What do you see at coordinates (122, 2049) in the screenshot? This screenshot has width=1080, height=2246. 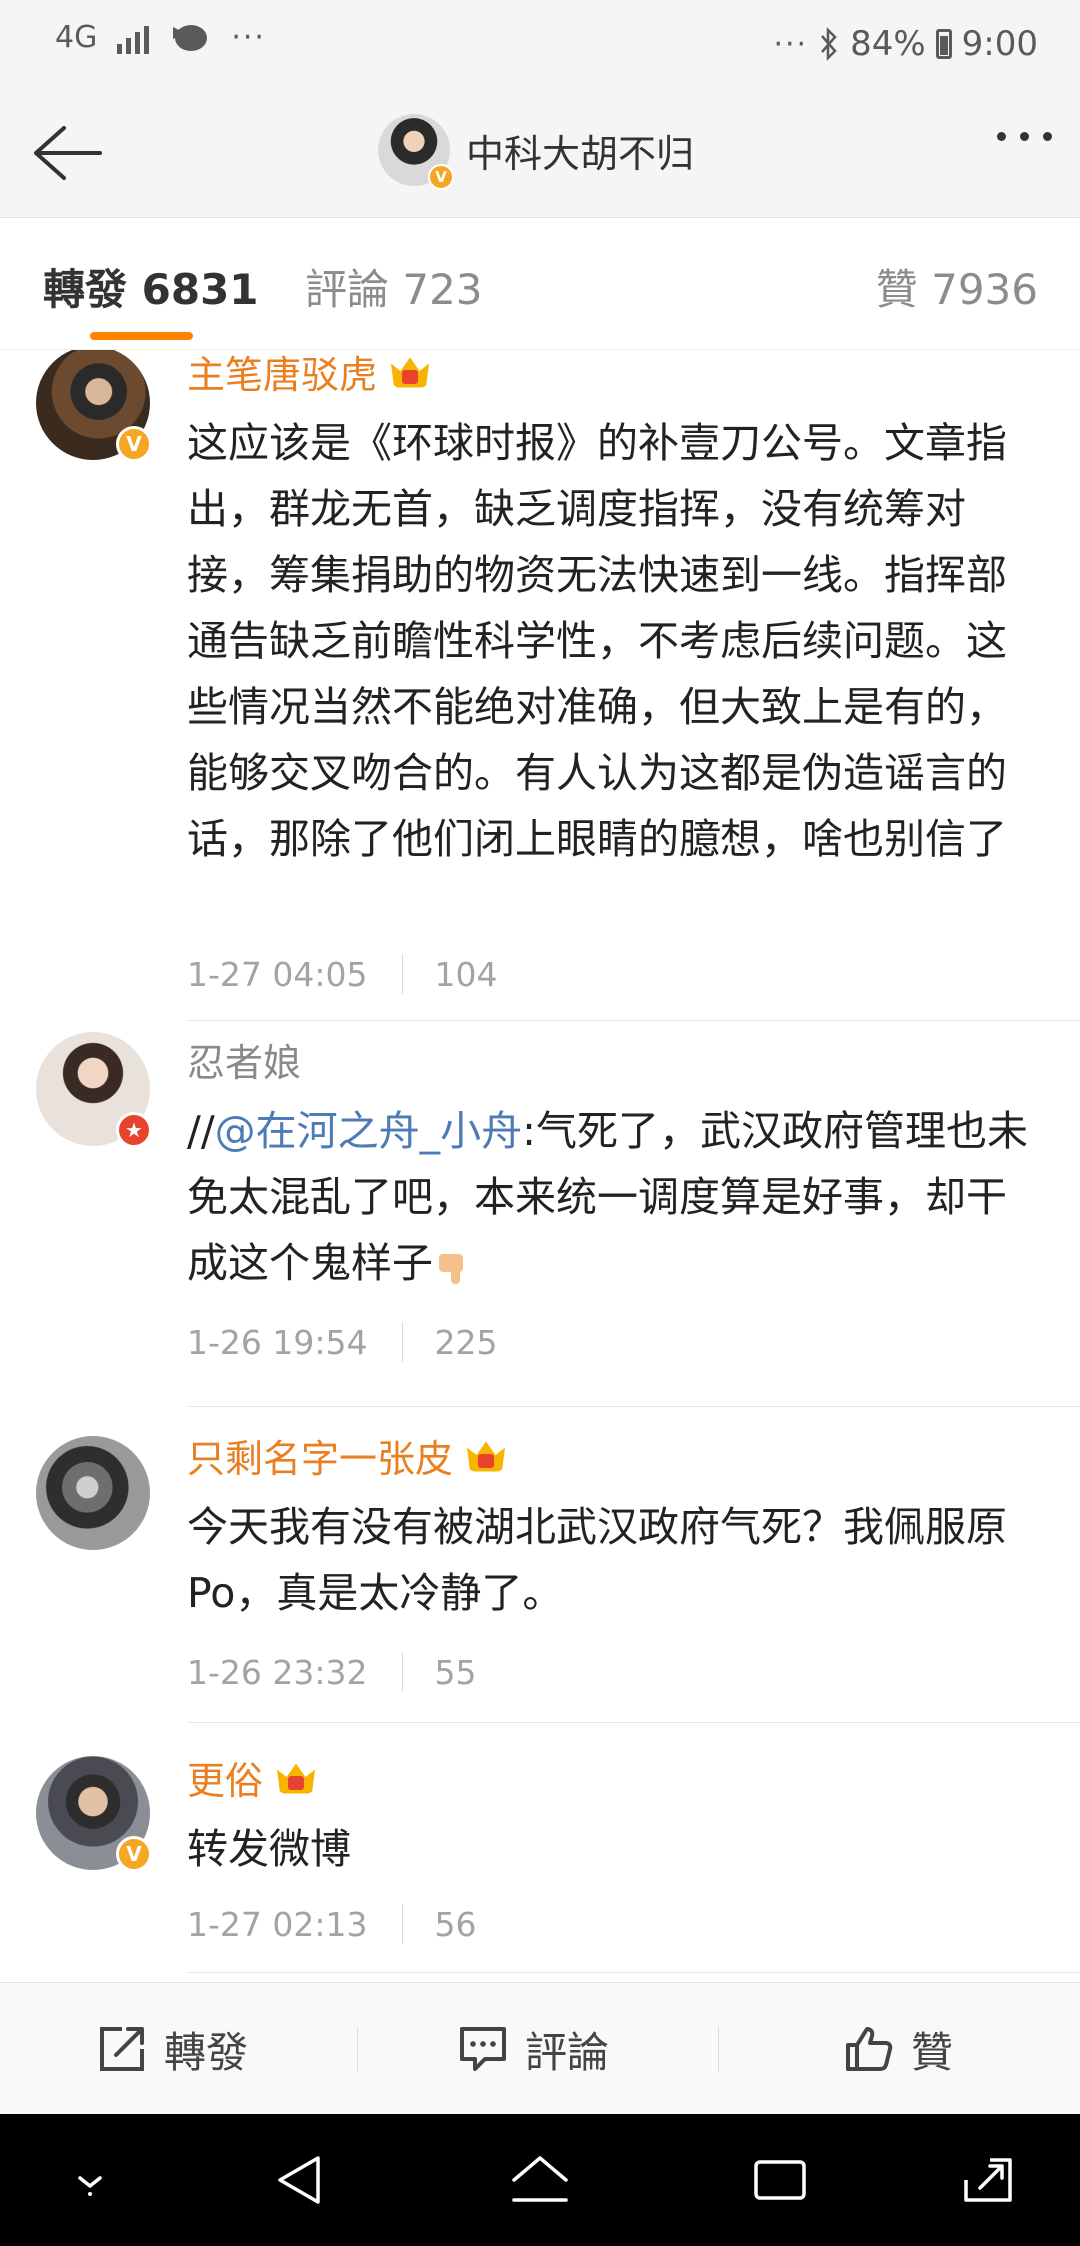 I see `repost-icon` at bounding box center [122, 2049].